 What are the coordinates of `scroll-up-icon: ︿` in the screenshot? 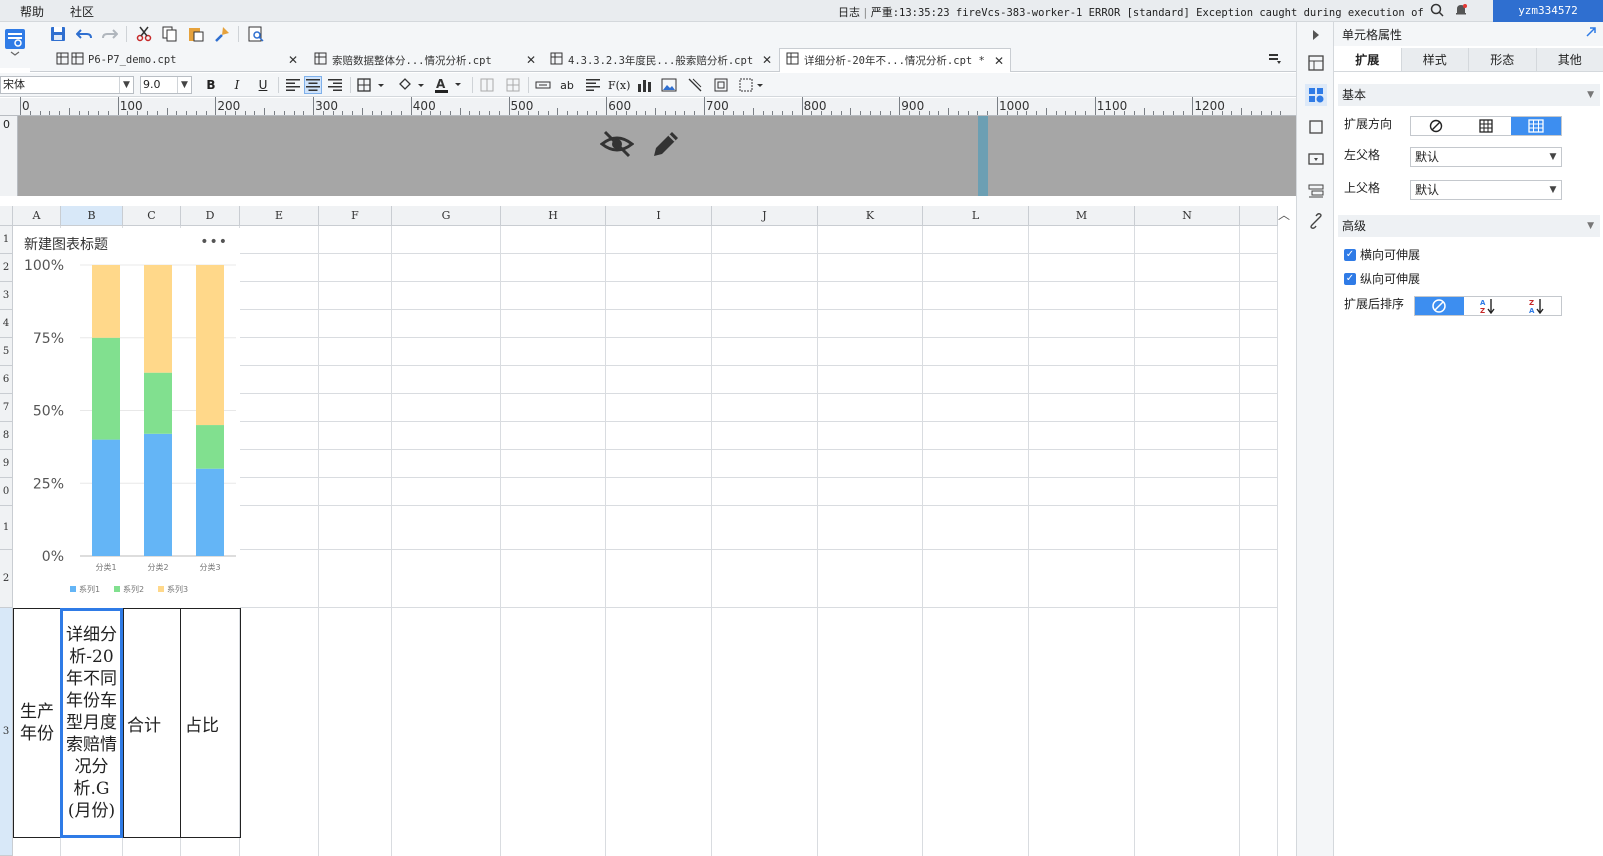 It's located at (1284, 214).